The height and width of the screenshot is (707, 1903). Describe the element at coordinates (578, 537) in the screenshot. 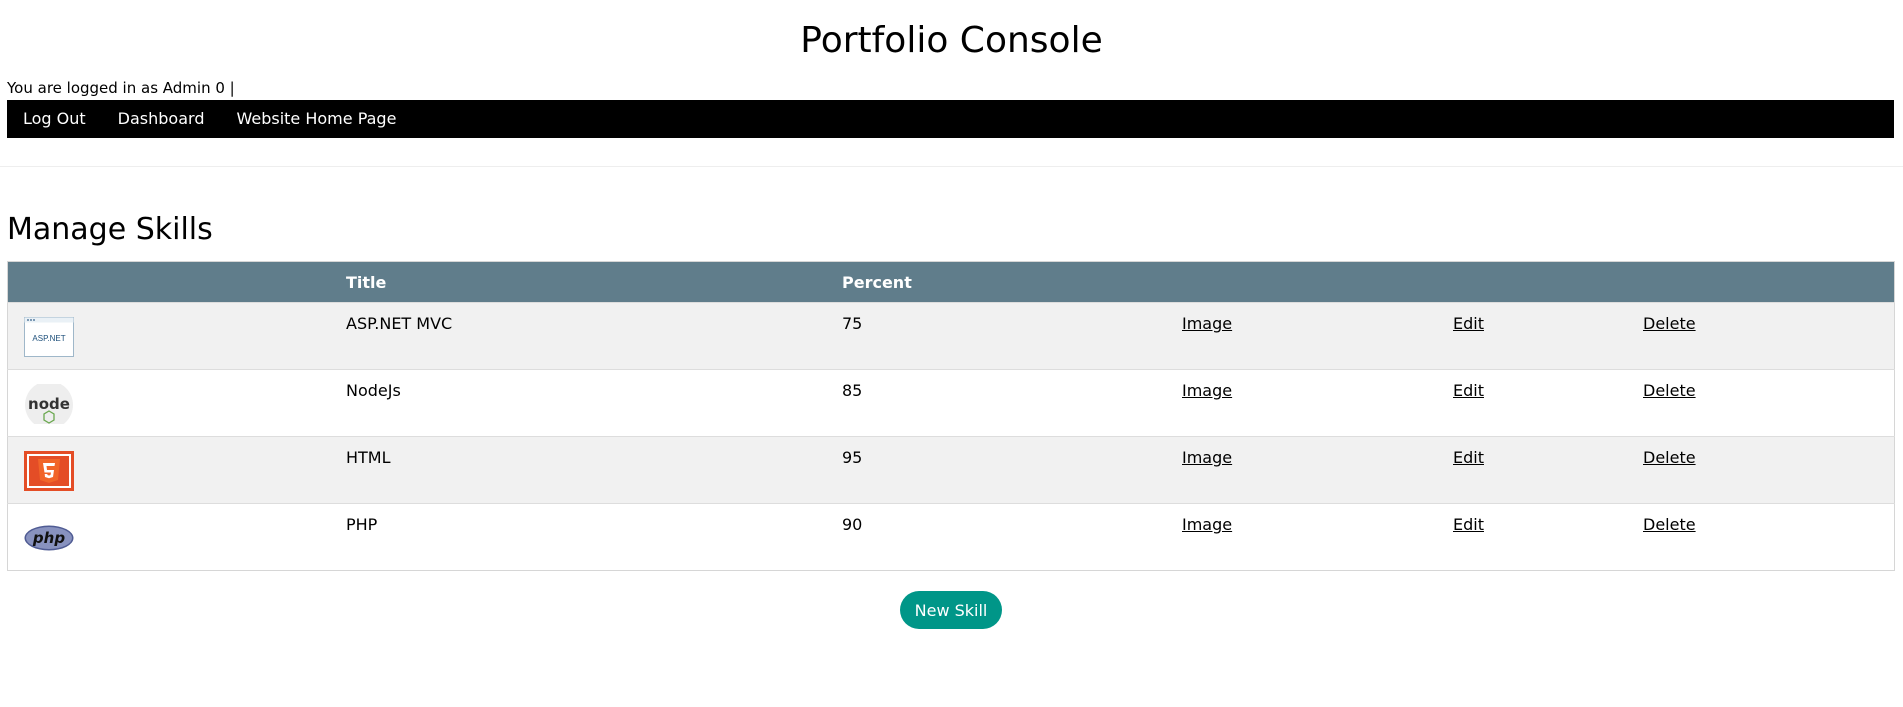

I see `skill-title: PHP` at that location.